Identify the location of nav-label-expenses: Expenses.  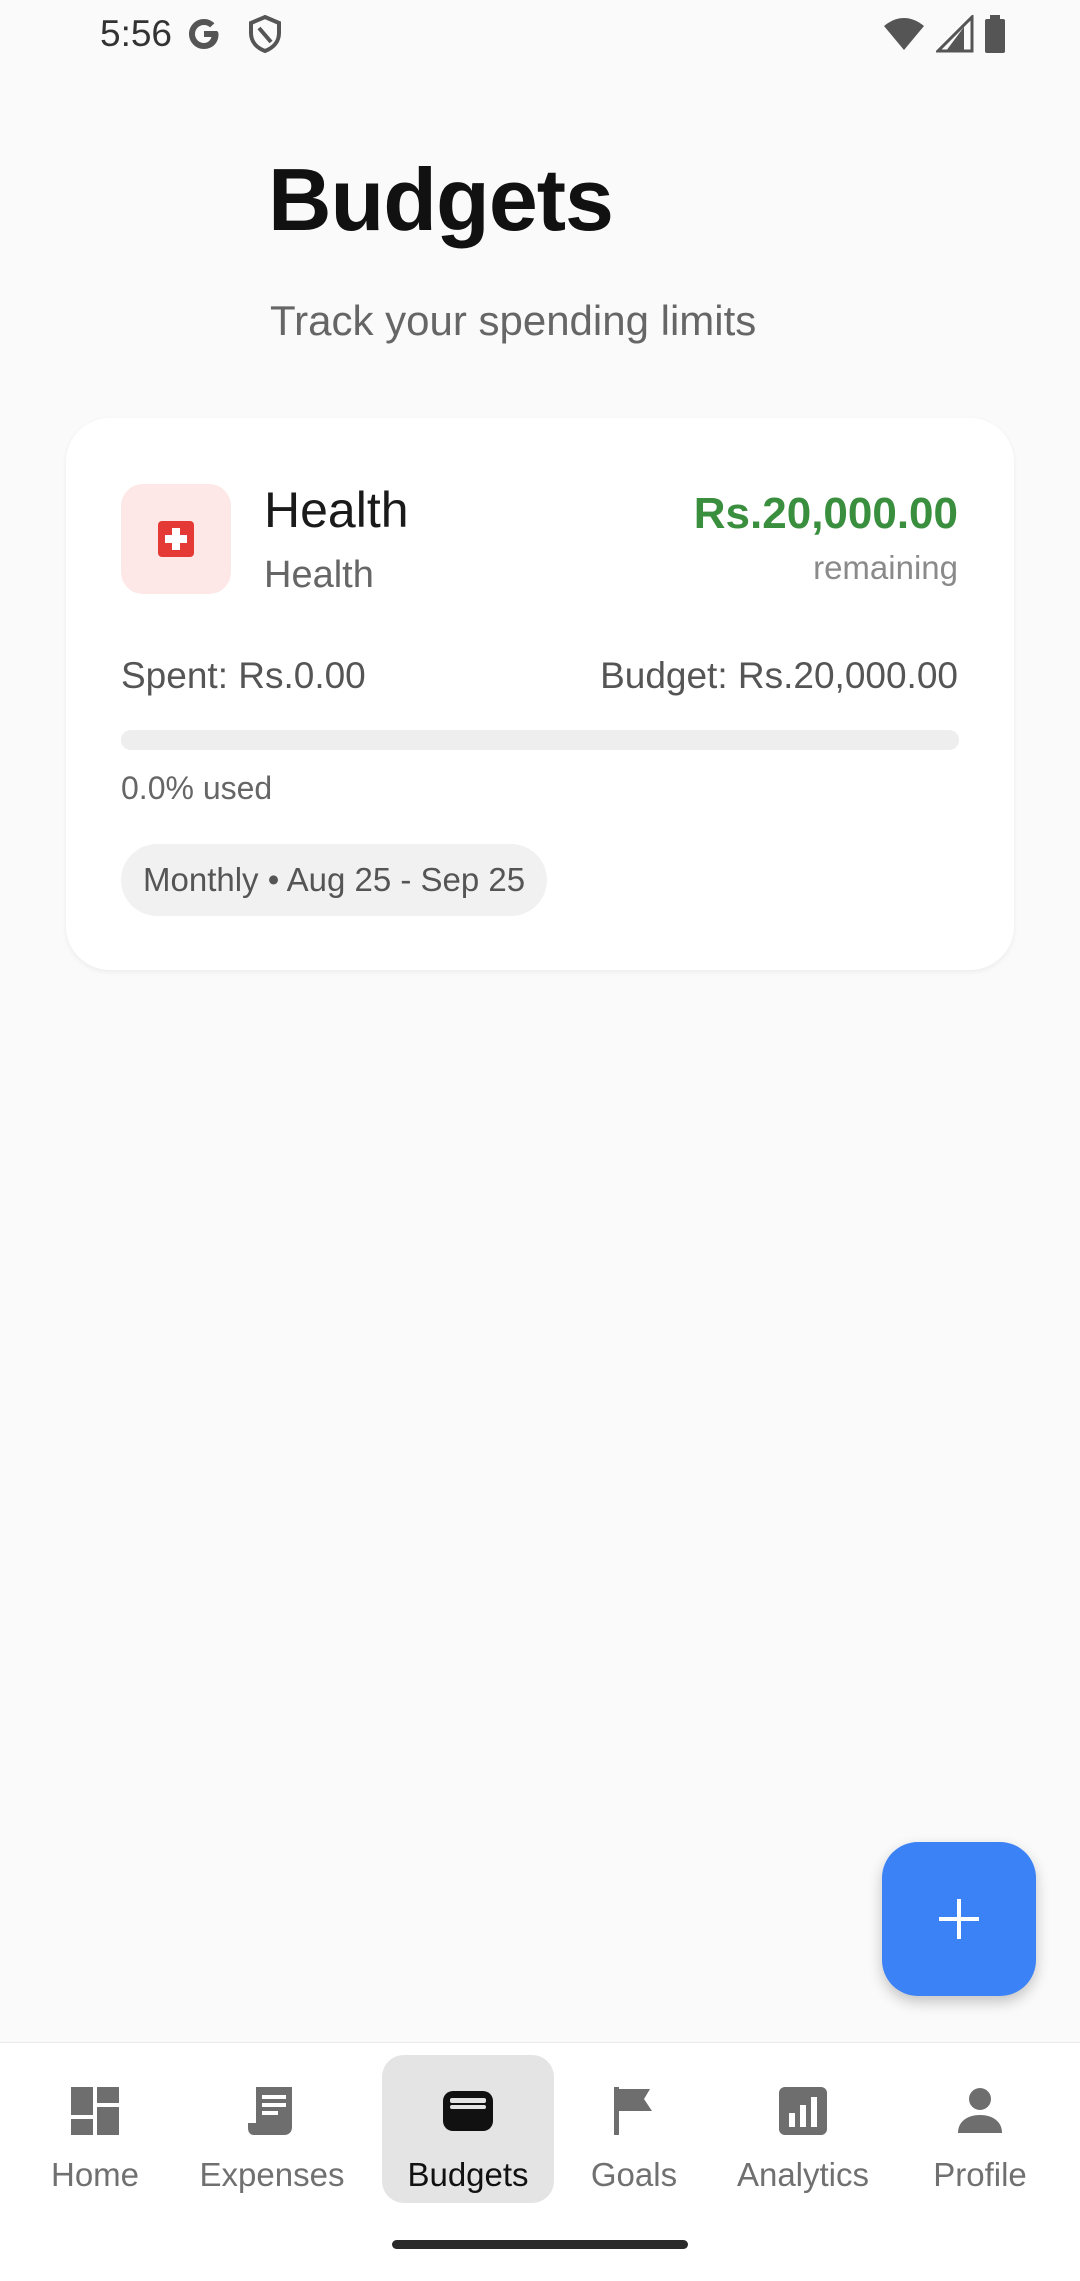
(272, 2174).